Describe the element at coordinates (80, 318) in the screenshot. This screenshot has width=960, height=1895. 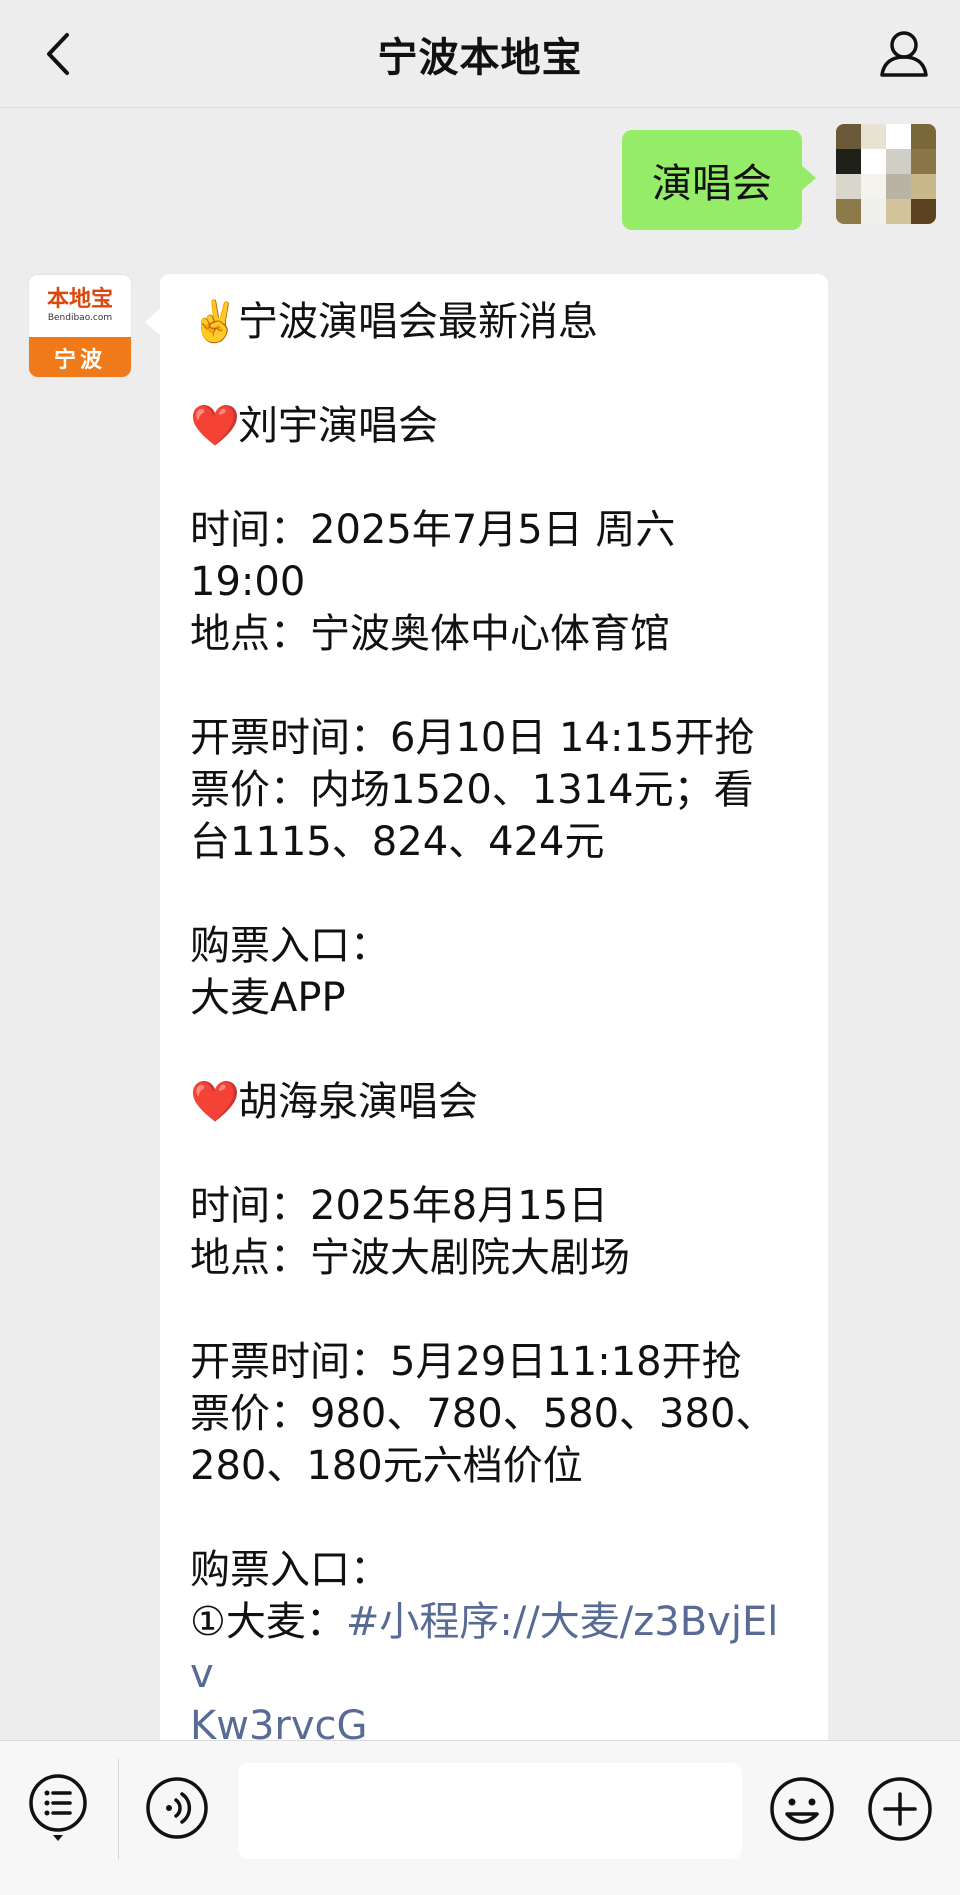
I see `avatar-url: Bendibao.com` at that location.